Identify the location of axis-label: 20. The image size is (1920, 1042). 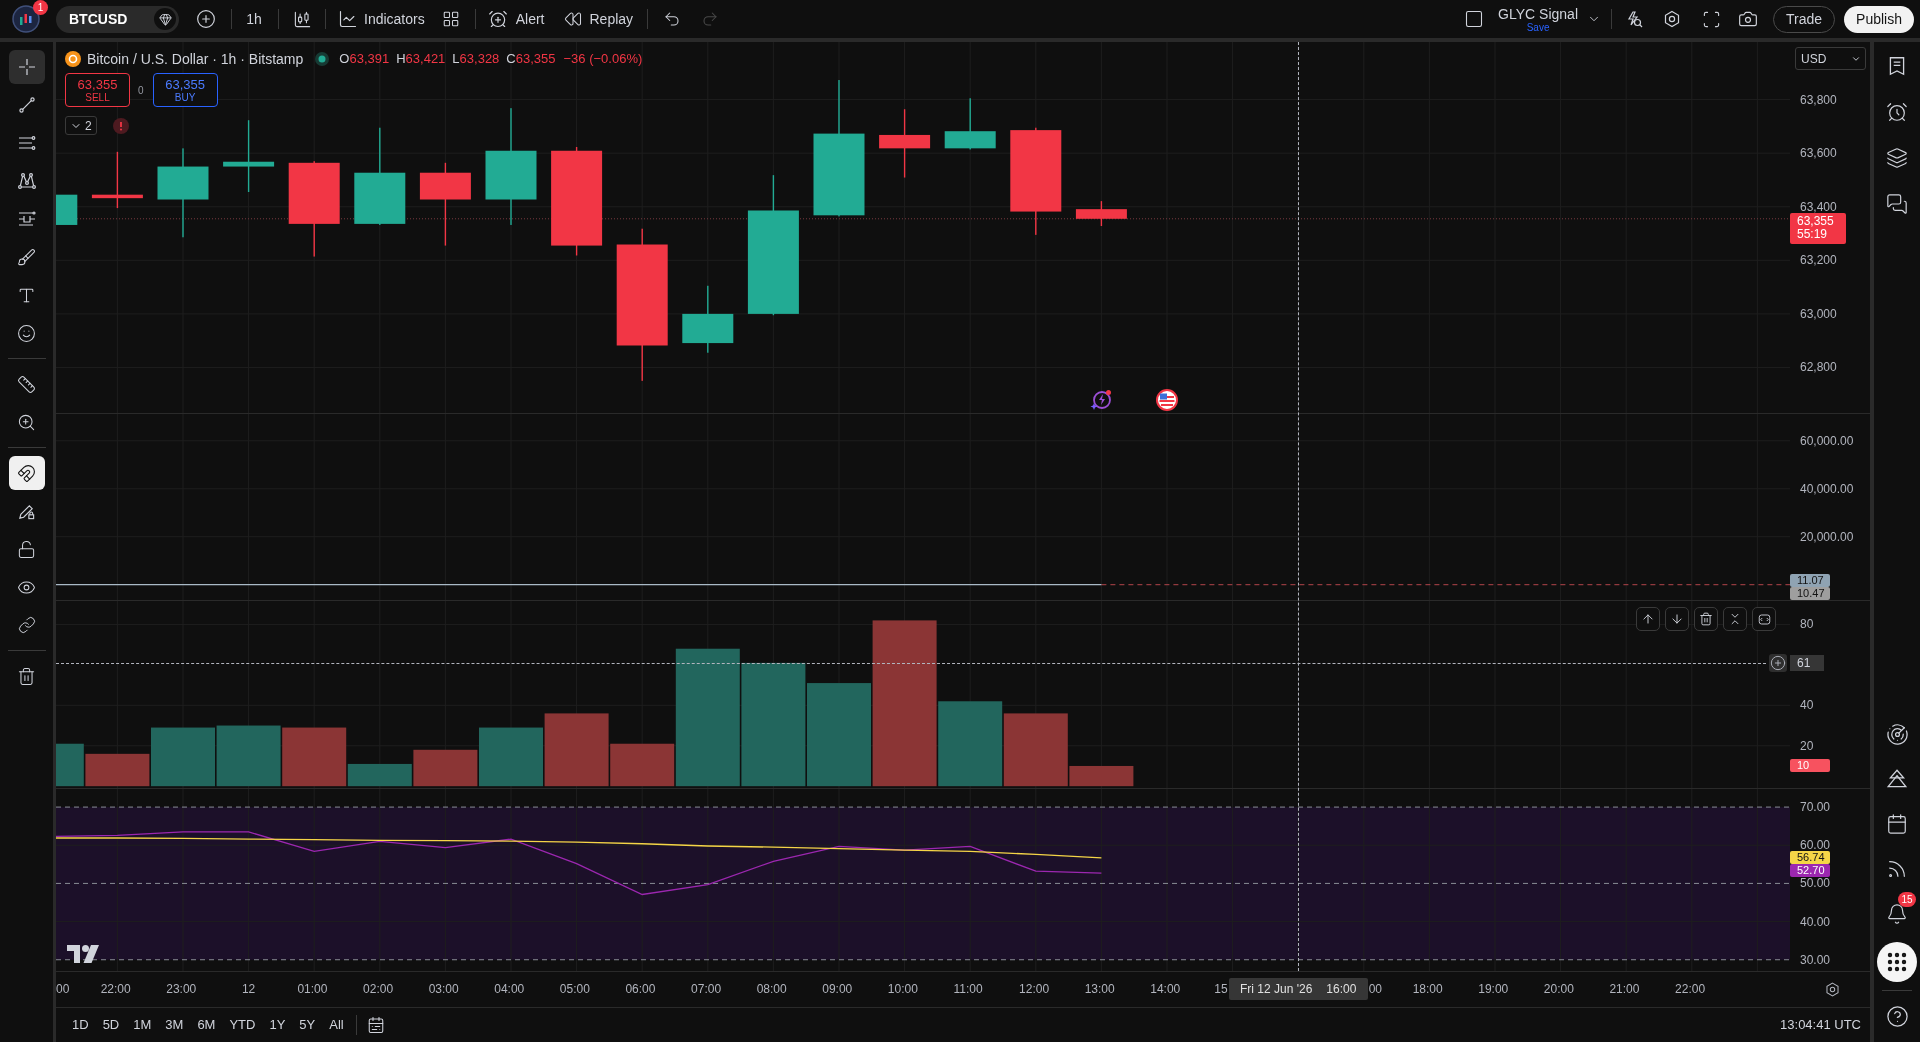
(1807, 745).